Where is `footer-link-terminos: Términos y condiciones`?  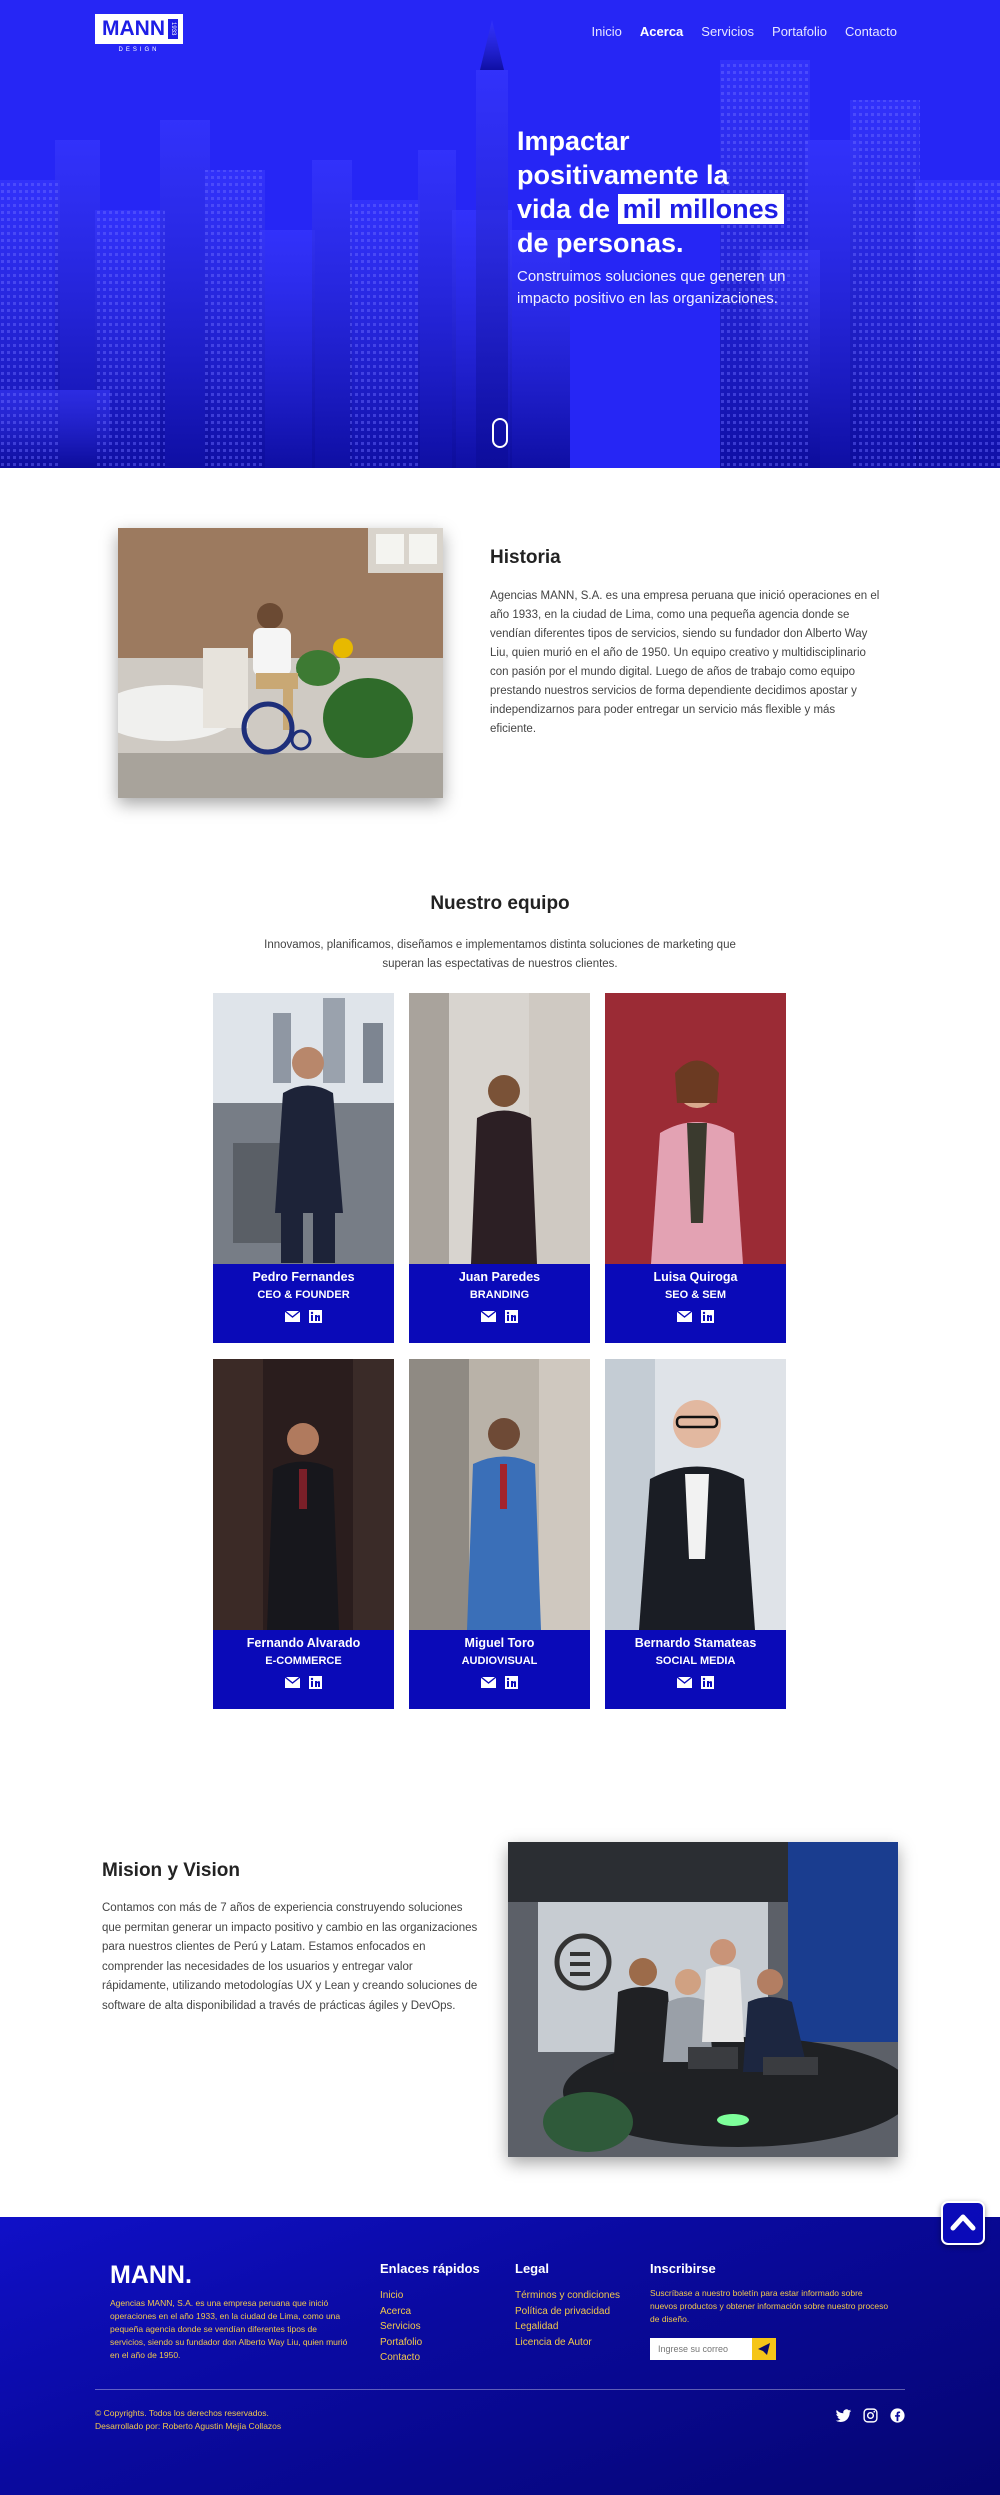
footer-link-terminos: Términos y condiciones is located at coordinates (567, 2296).